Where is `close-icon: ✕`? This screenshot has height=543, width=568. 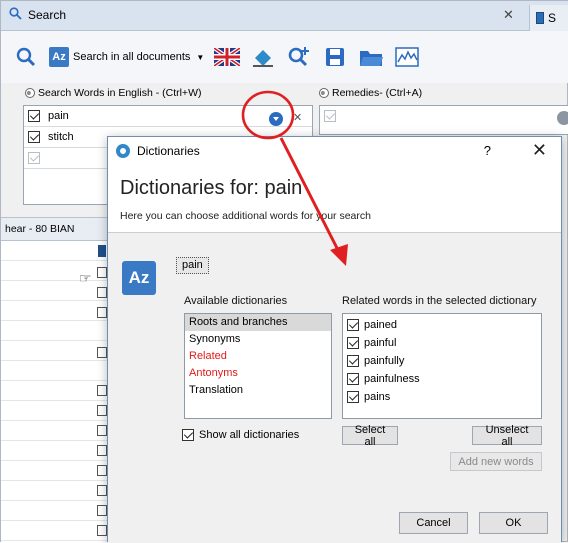
close-icon: ✕ is located at coordinates (539, 150).